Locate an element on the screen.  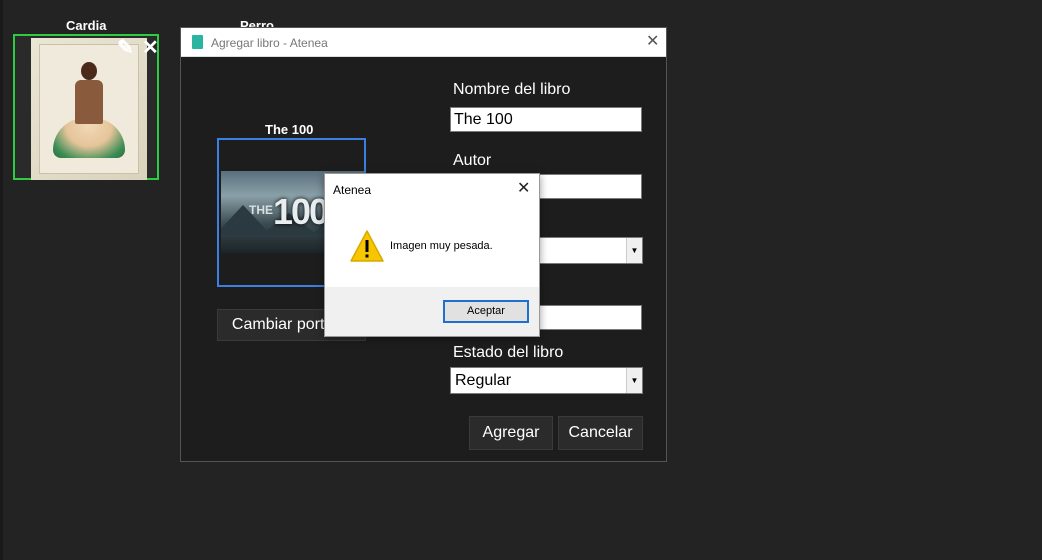
book-card-cardia: ✎ ✕ is located at coordinates (86, 107).